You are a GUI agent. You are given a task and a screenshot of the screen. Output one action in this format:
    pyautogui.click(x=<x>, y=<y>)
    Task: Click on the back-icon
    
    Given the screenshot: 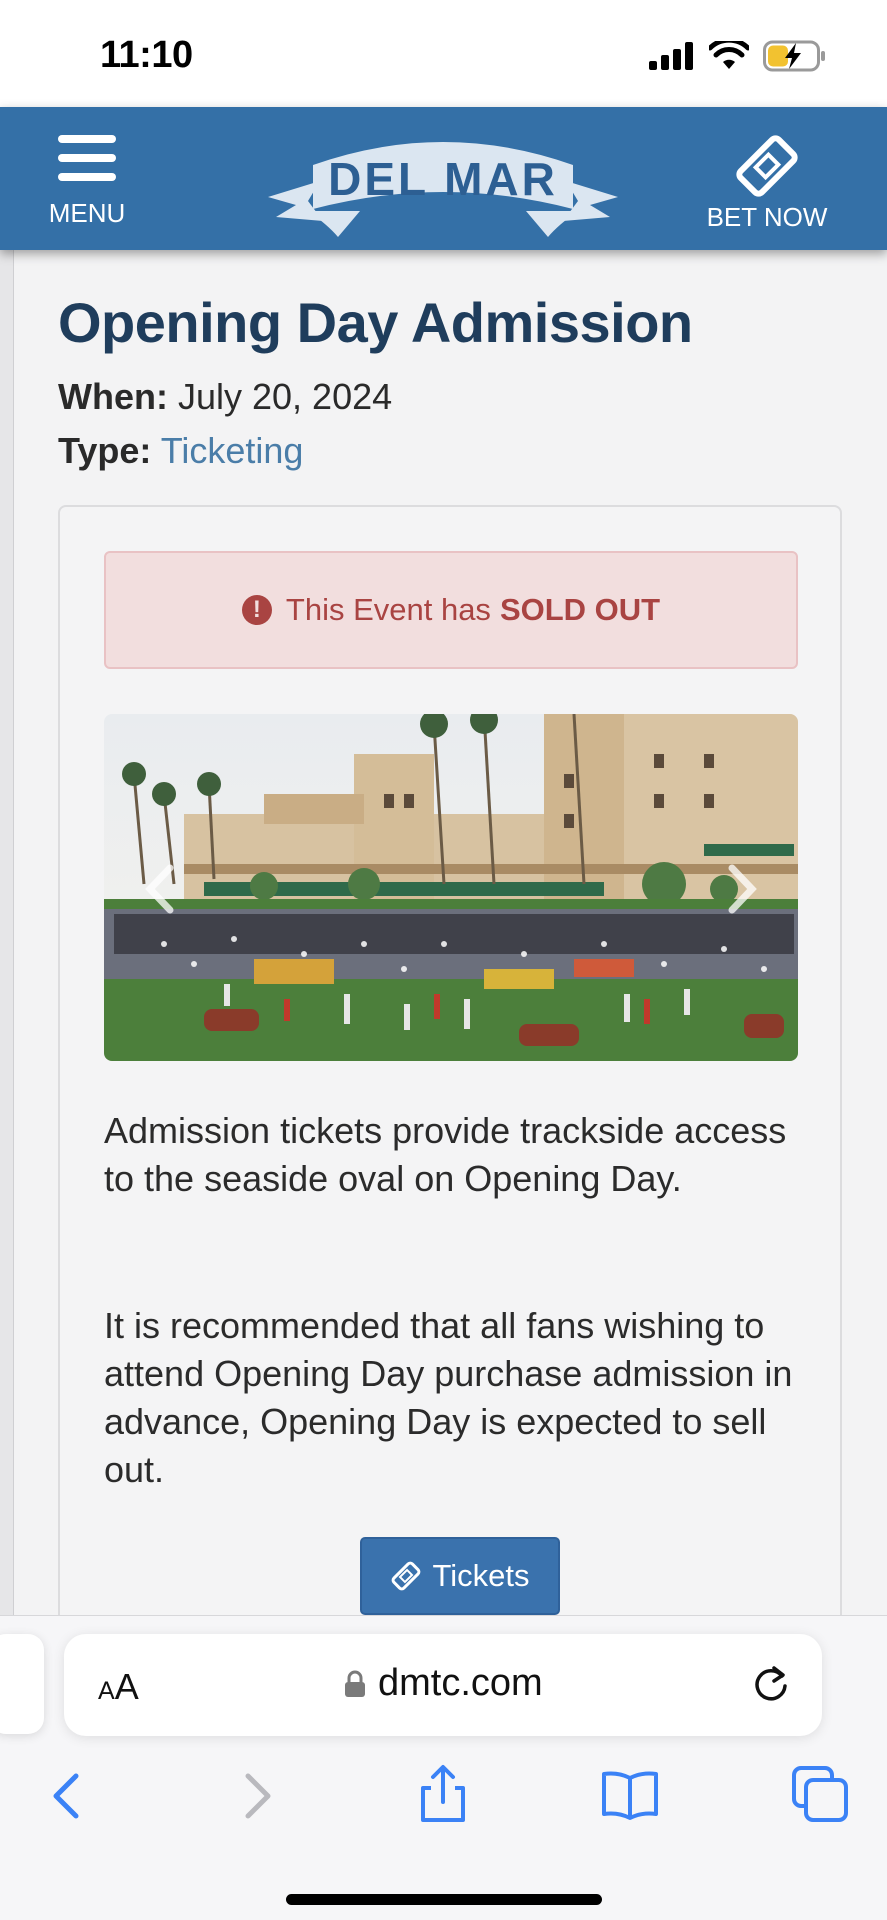 What is the action you would take?
    pyautogui.click(x=66, y=1794)
    